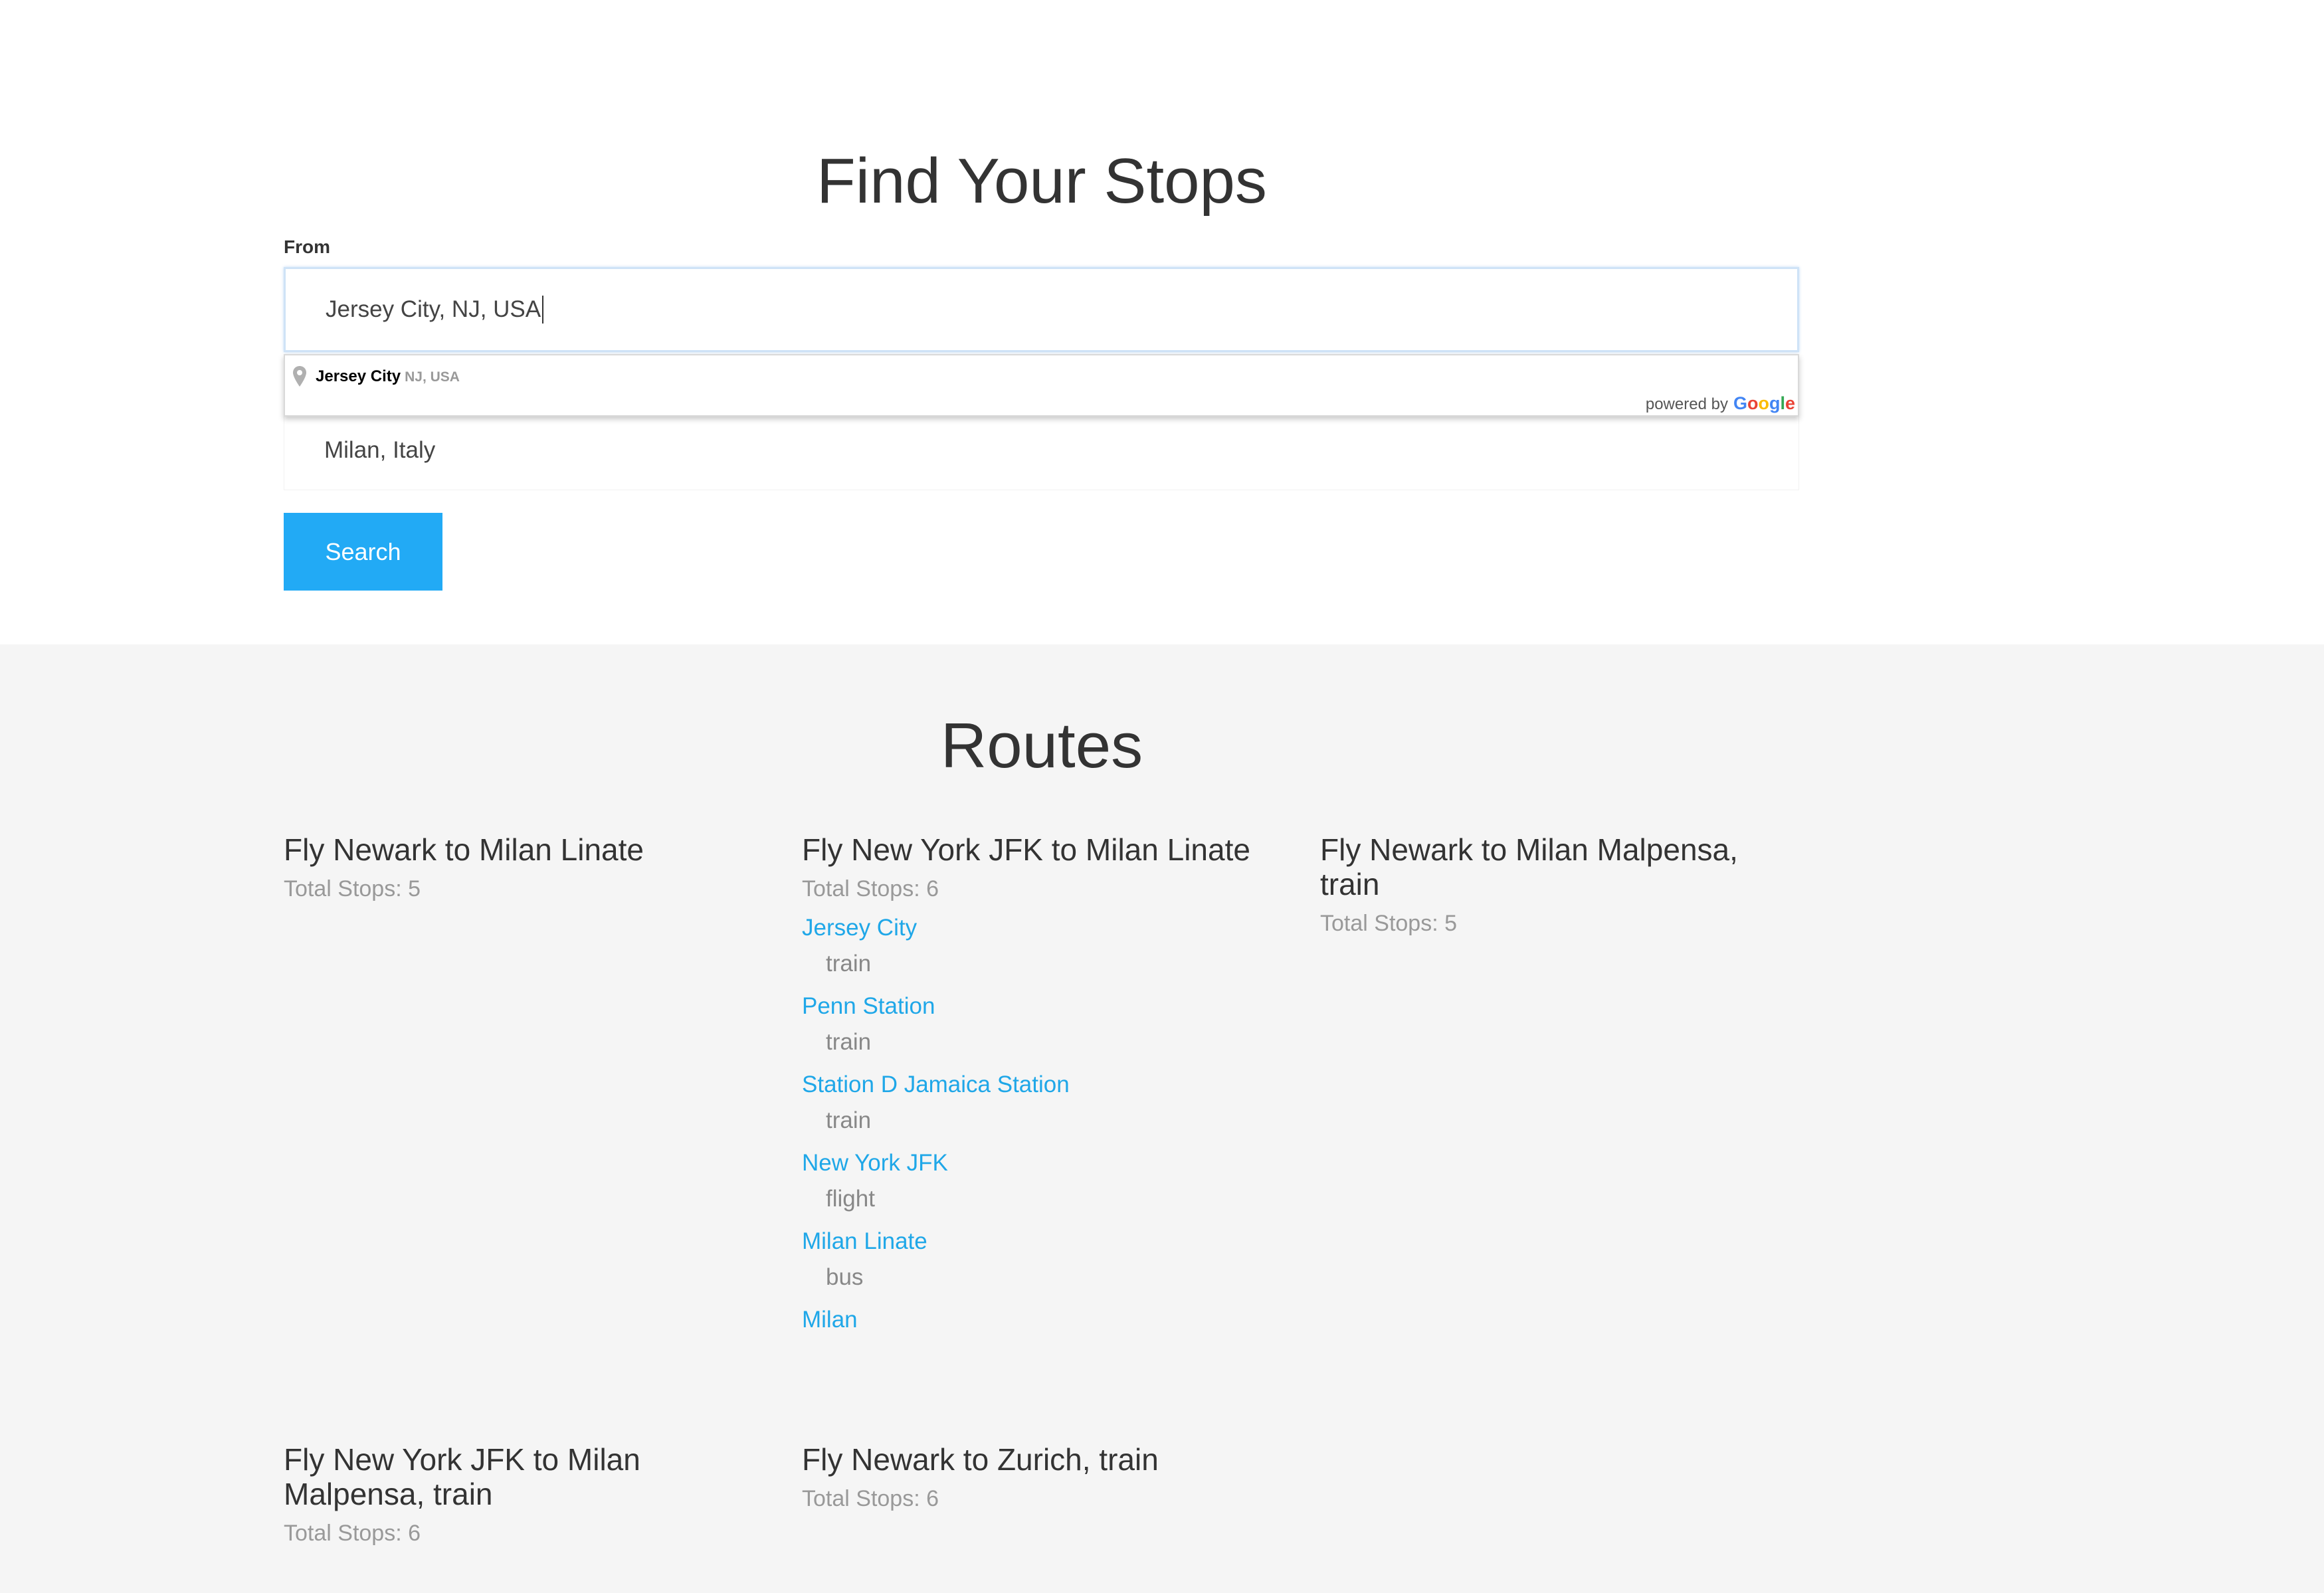 This screenshot has height=1593, width=2324. What do you see at coordinates (1044, 1259) in the screenshot?
I see `stop-item: Milan Linate bus` at bounding box center [1044, 1259].